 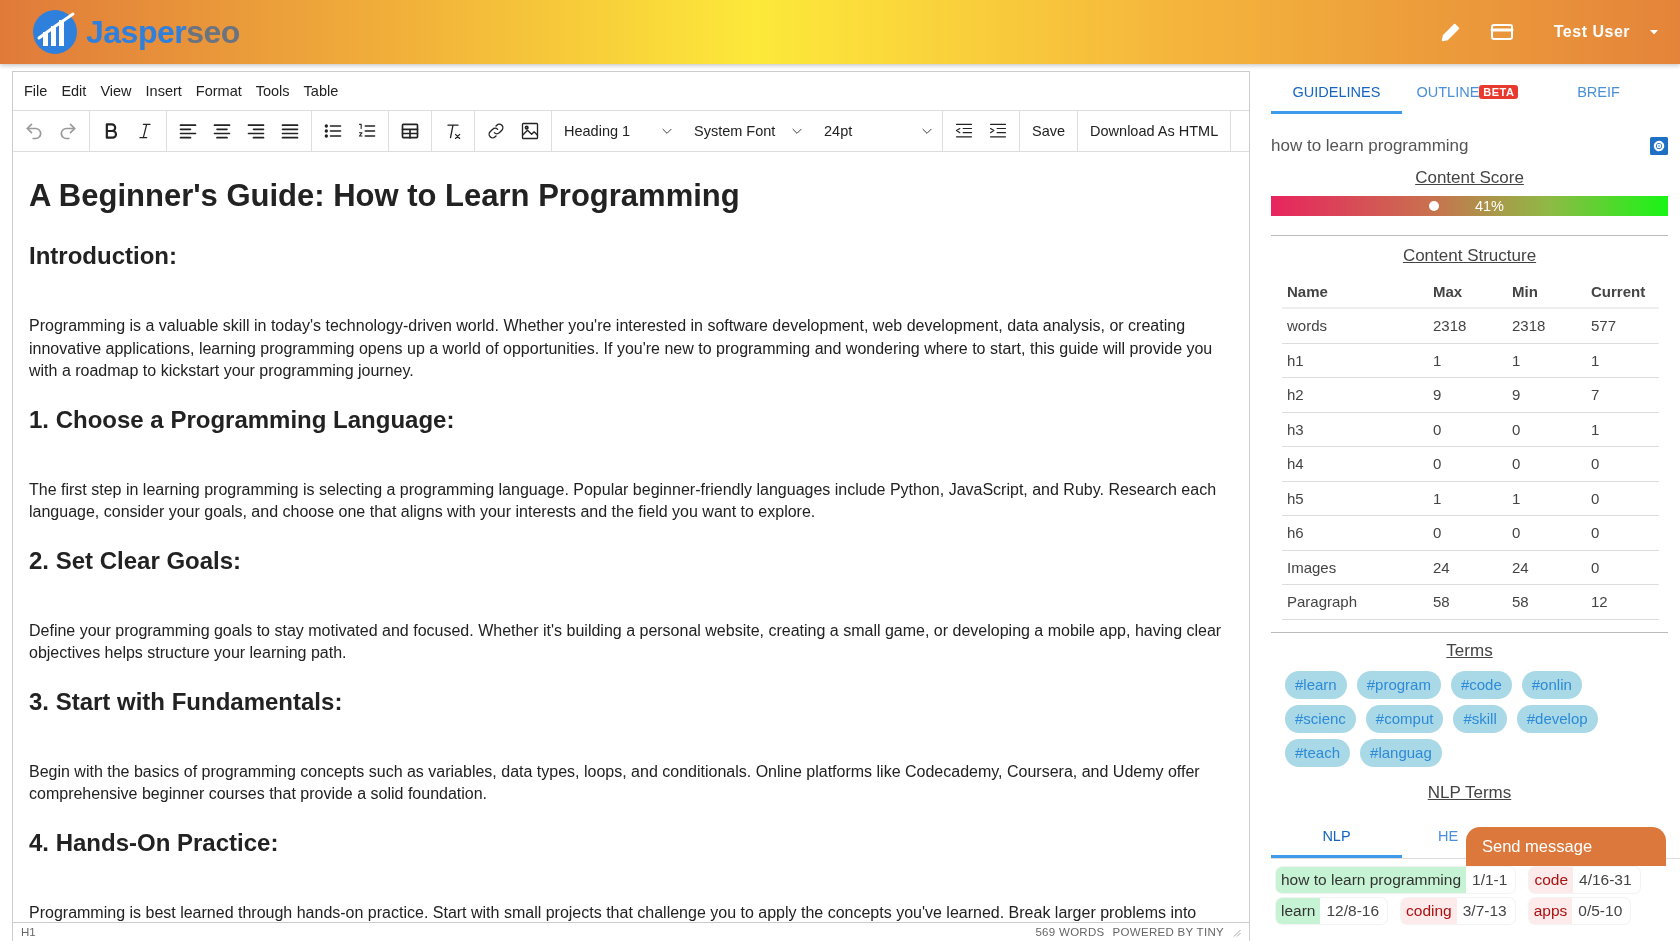 What do you see at coordinates (530, 131) in the screenshot?
I see `image-icon` at bounding box center [530, 131].